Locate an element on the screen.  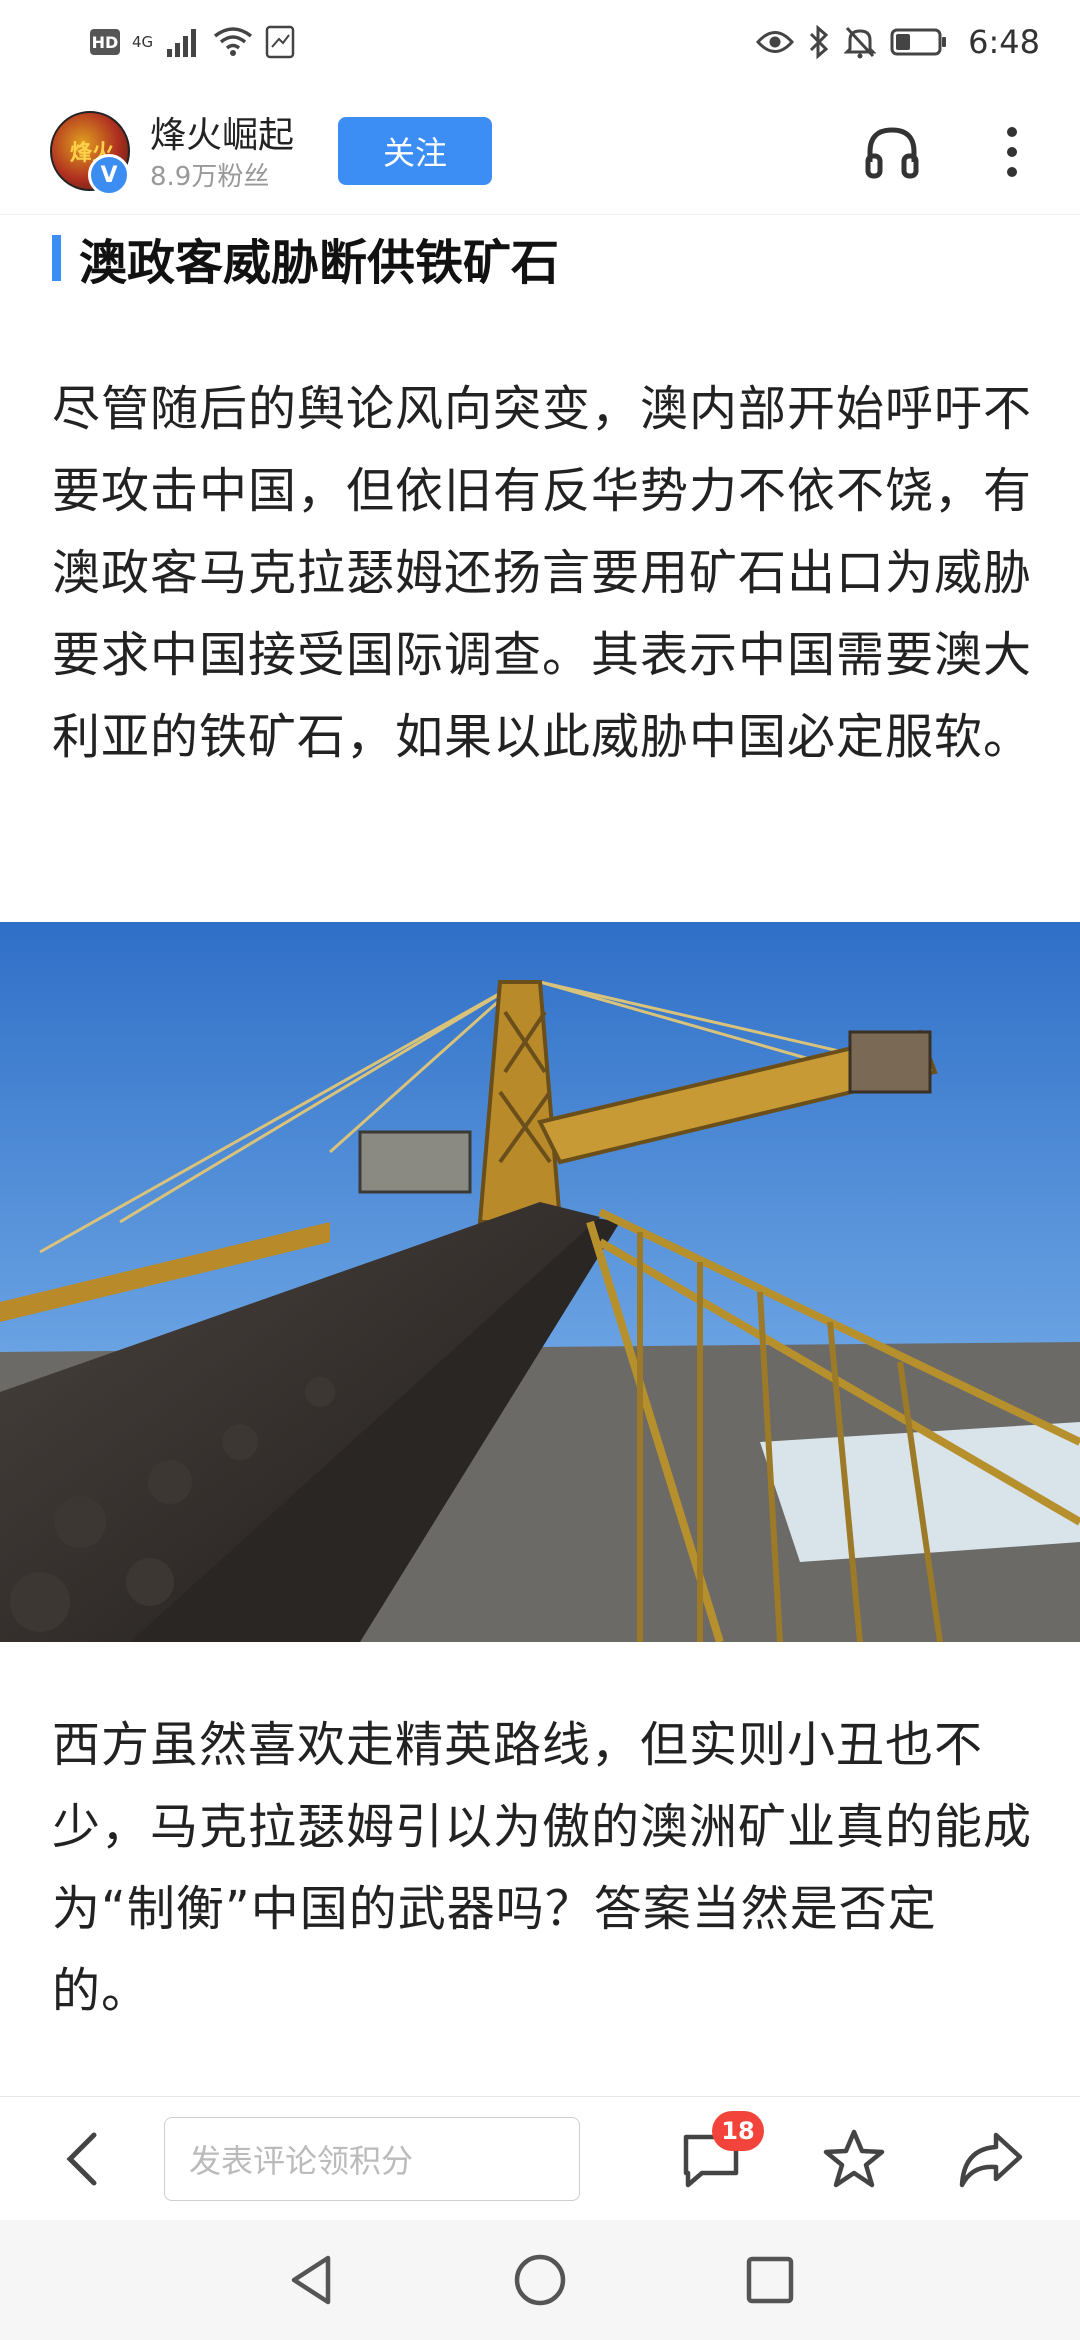
back-arrow-icon is located at coordinates (82, 2159).